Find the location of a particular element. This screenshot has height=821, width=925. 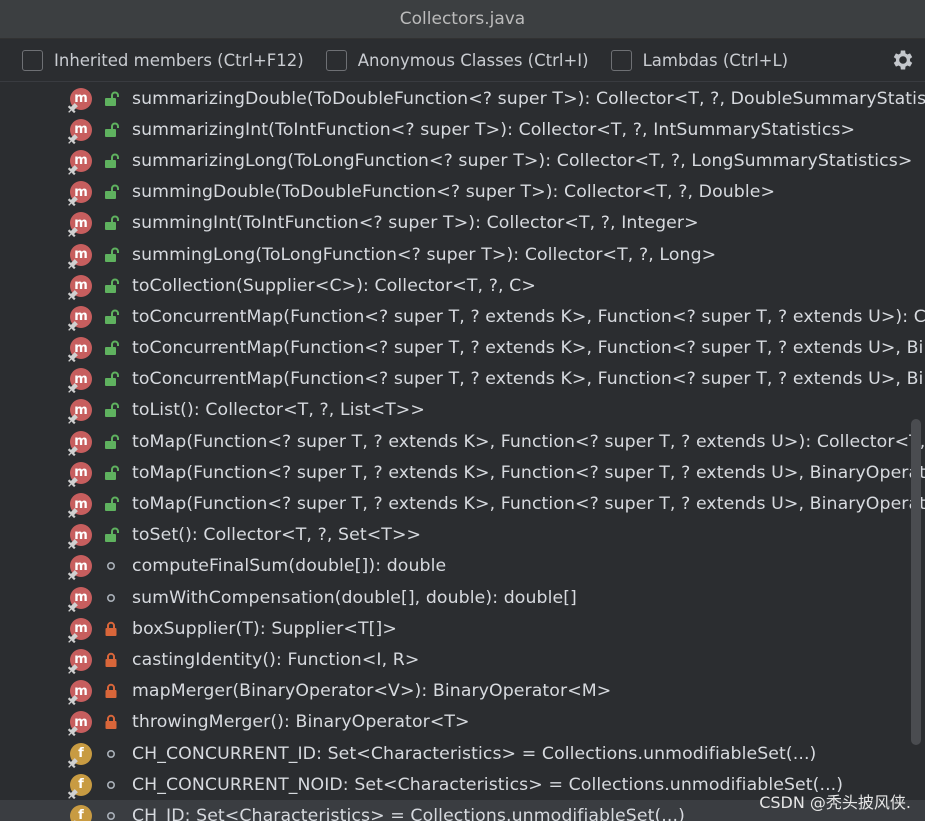

anonymous-classes-label: Anonymous Classes (Ctrl+I) is located at coordinates (473, 60).